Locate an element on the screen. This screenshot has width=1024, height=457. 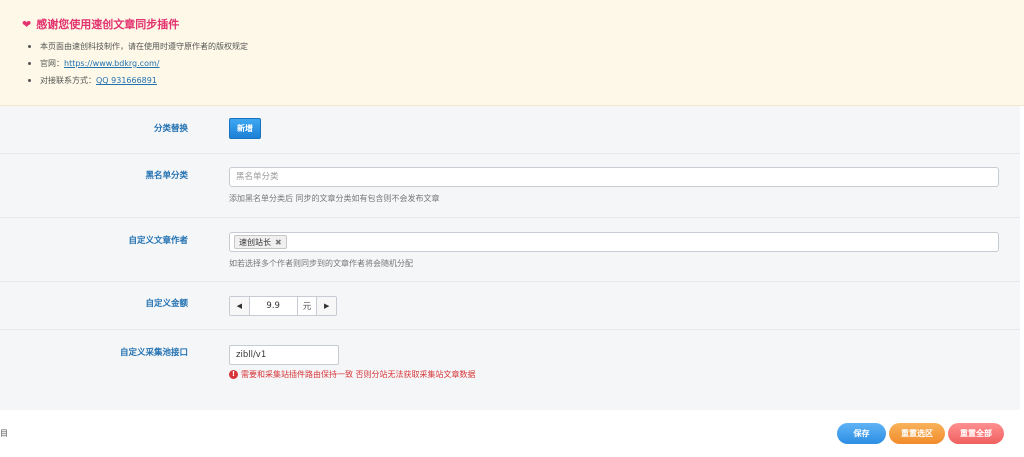
custom-api-label: 自定义采集池接口 is located at coordinates (153, 353).